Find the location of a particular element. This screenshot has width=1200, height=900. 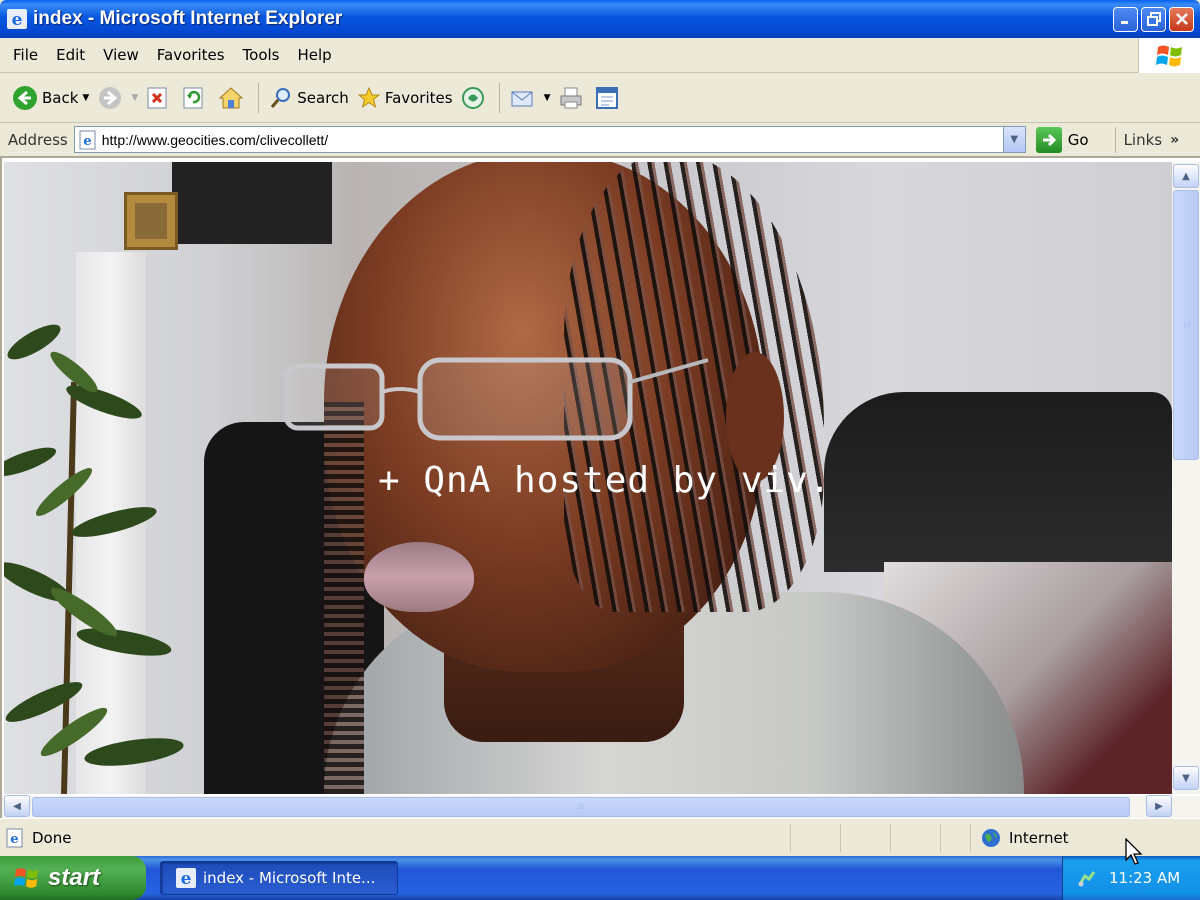

go-button: Go is located at coordinates (1062, 139).